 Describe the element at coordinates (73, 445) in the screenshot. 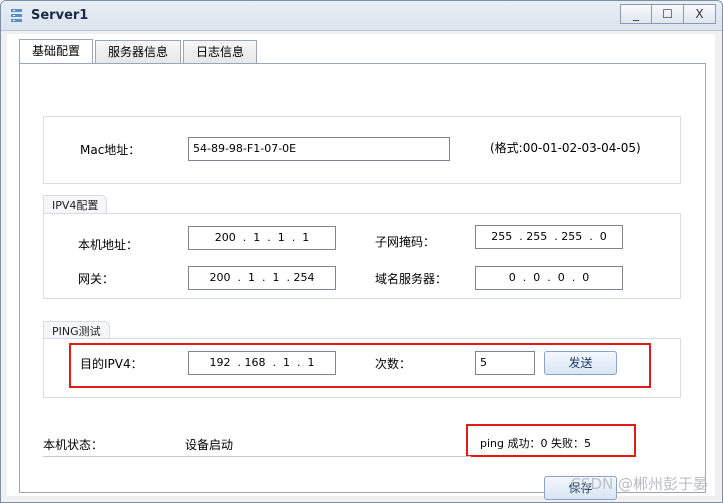

I see `device-status-label: 本机状态：` at that location.